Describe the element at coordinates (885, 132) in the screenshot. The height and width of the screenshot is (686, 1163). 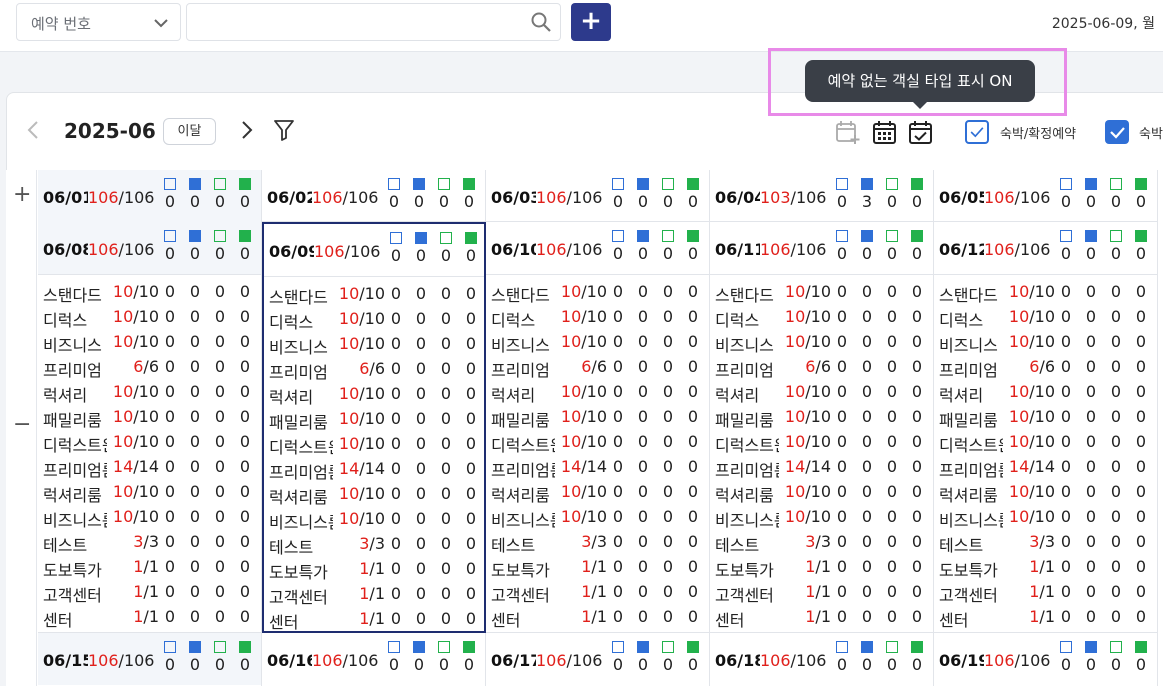
I see `calendar-grid-icon` at that location.